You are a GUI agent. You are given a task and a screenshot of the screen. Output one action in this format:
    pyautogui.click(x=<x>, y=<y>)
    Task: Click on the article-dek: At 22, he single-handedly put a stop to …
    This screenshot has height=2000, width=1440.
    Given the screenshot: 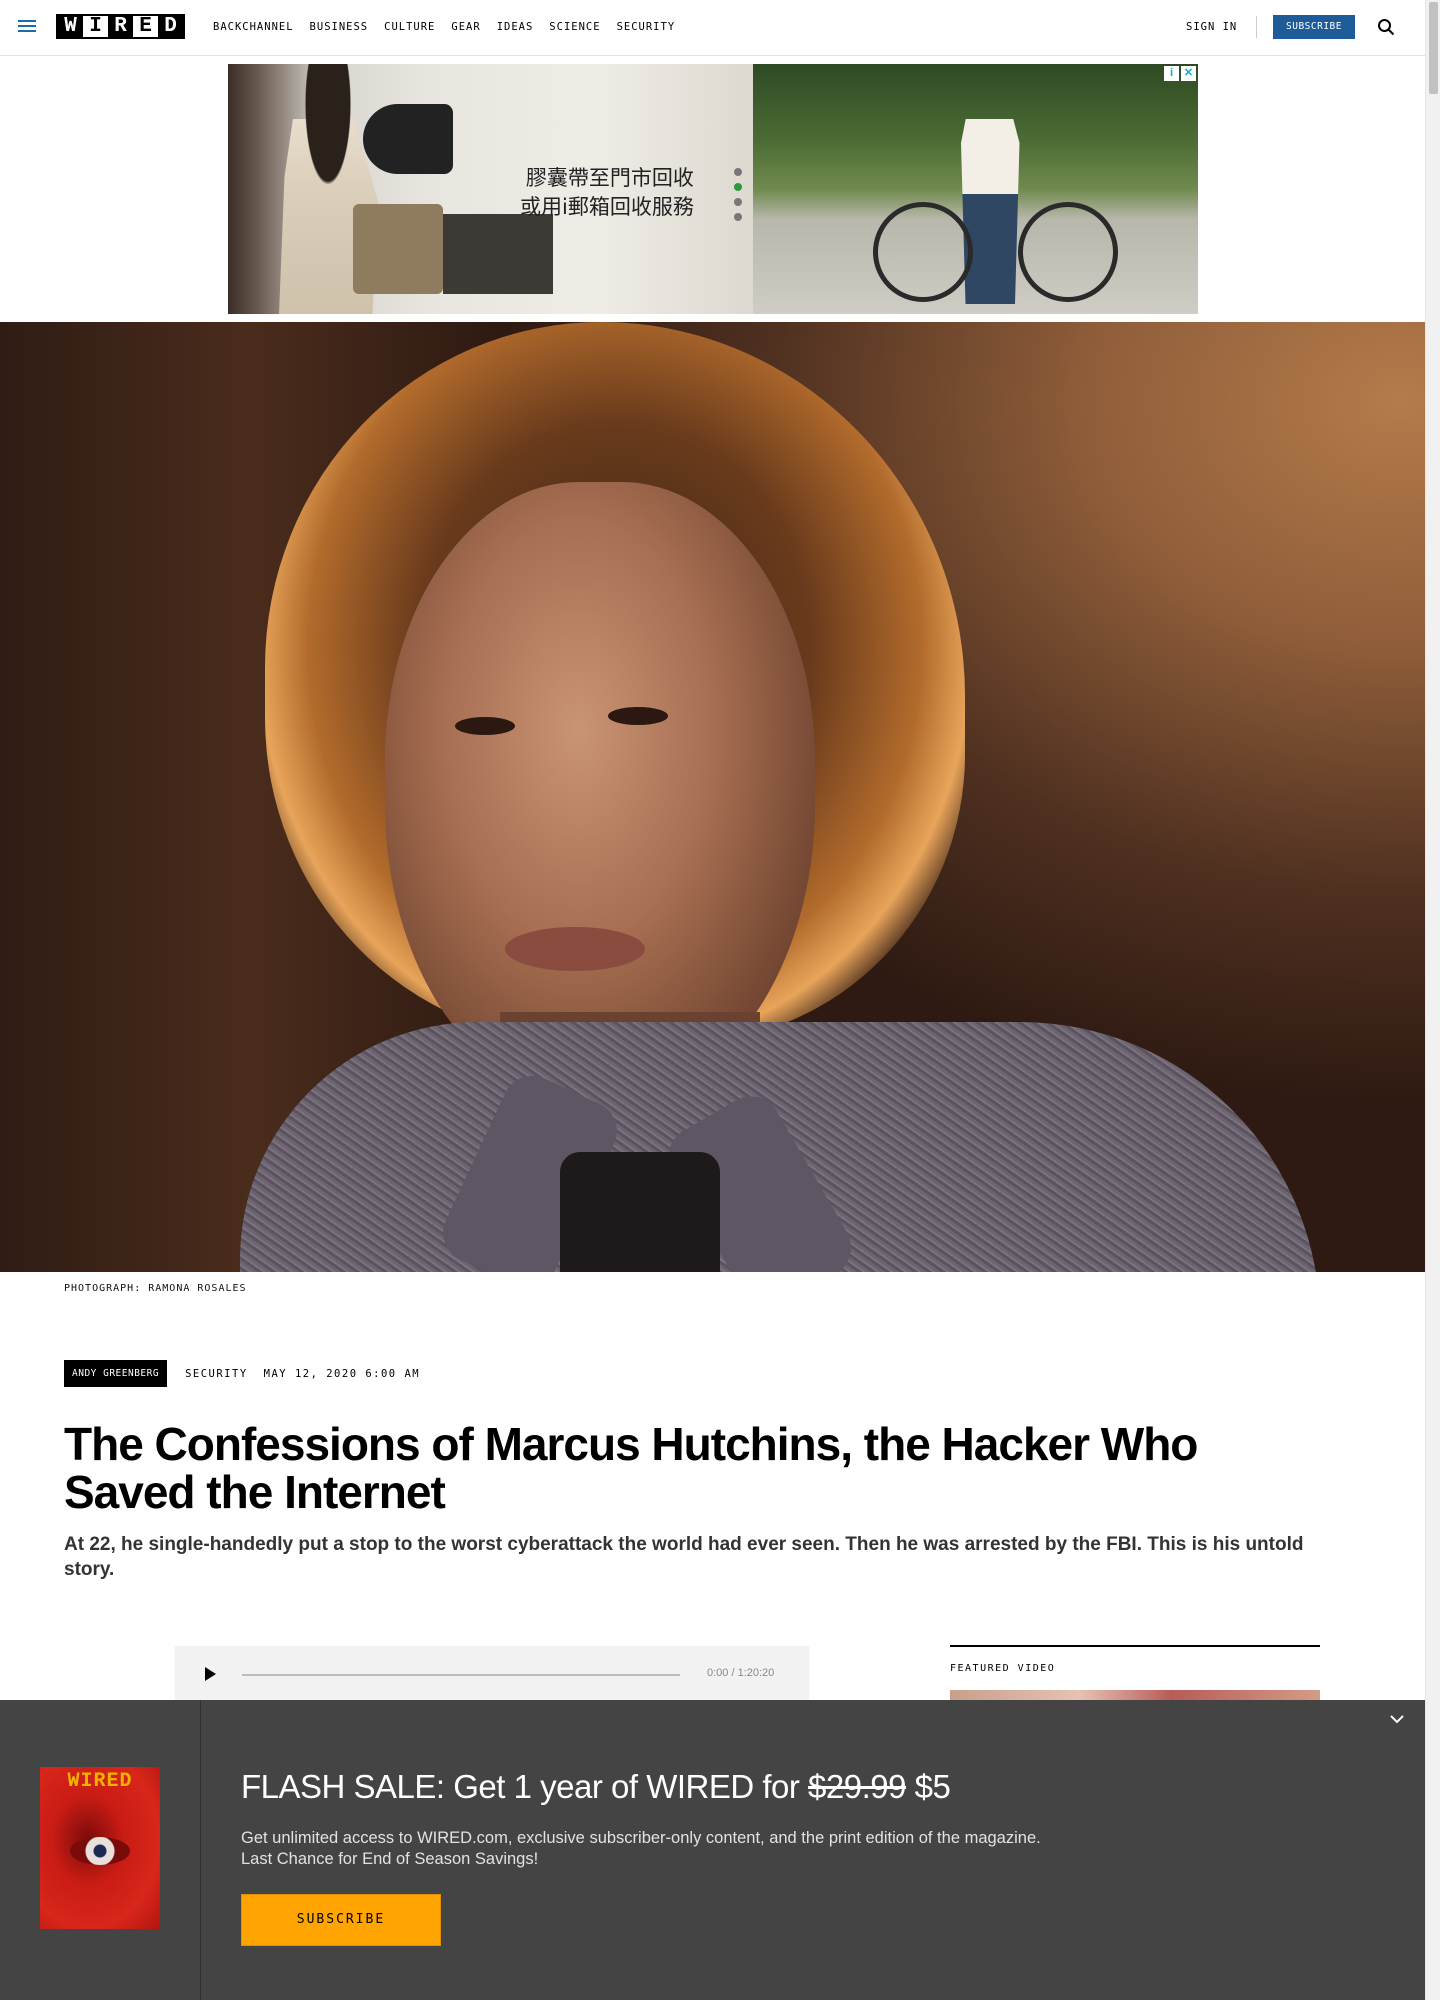 What is the action you would take?
    pyautogui.click(x=684, y=1557)
    